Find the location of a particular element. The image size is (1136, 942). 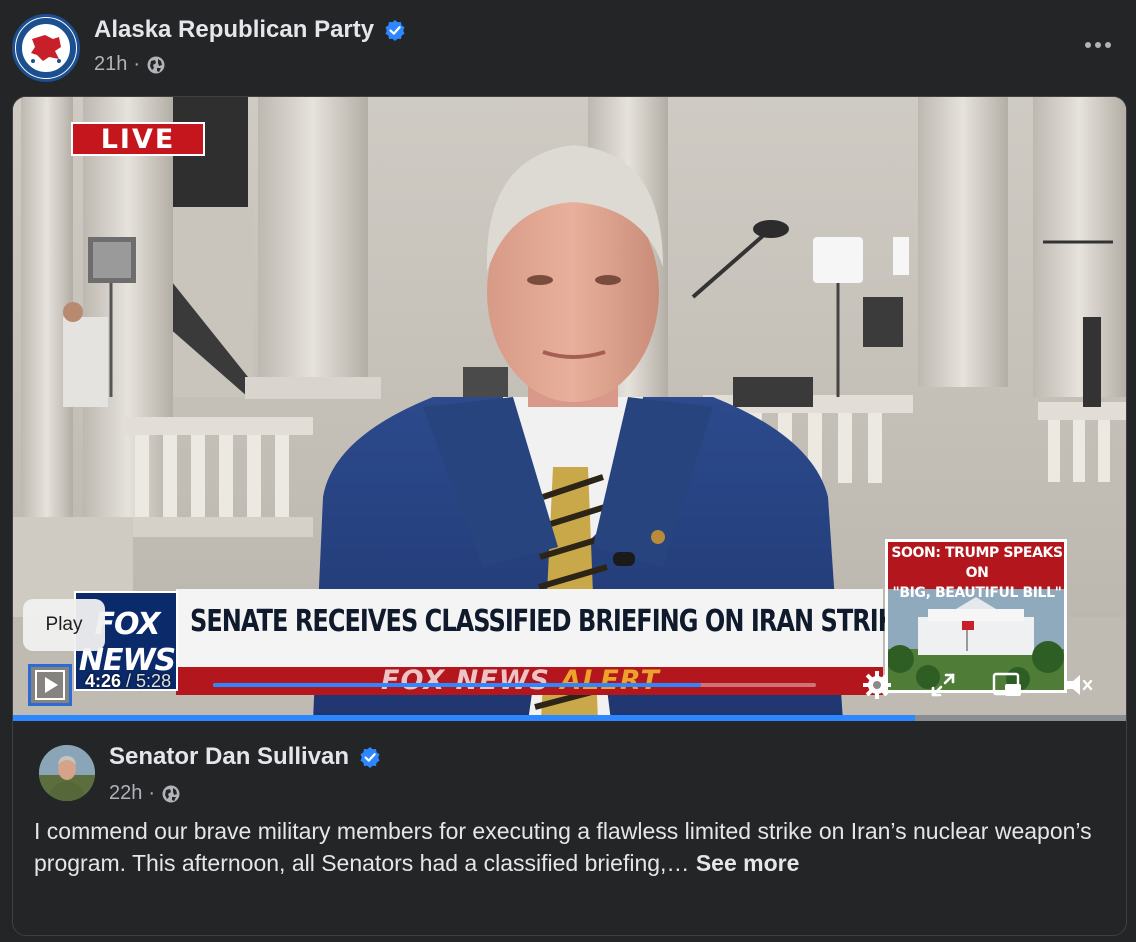

seek-bar is located at coordinates (514, 685).